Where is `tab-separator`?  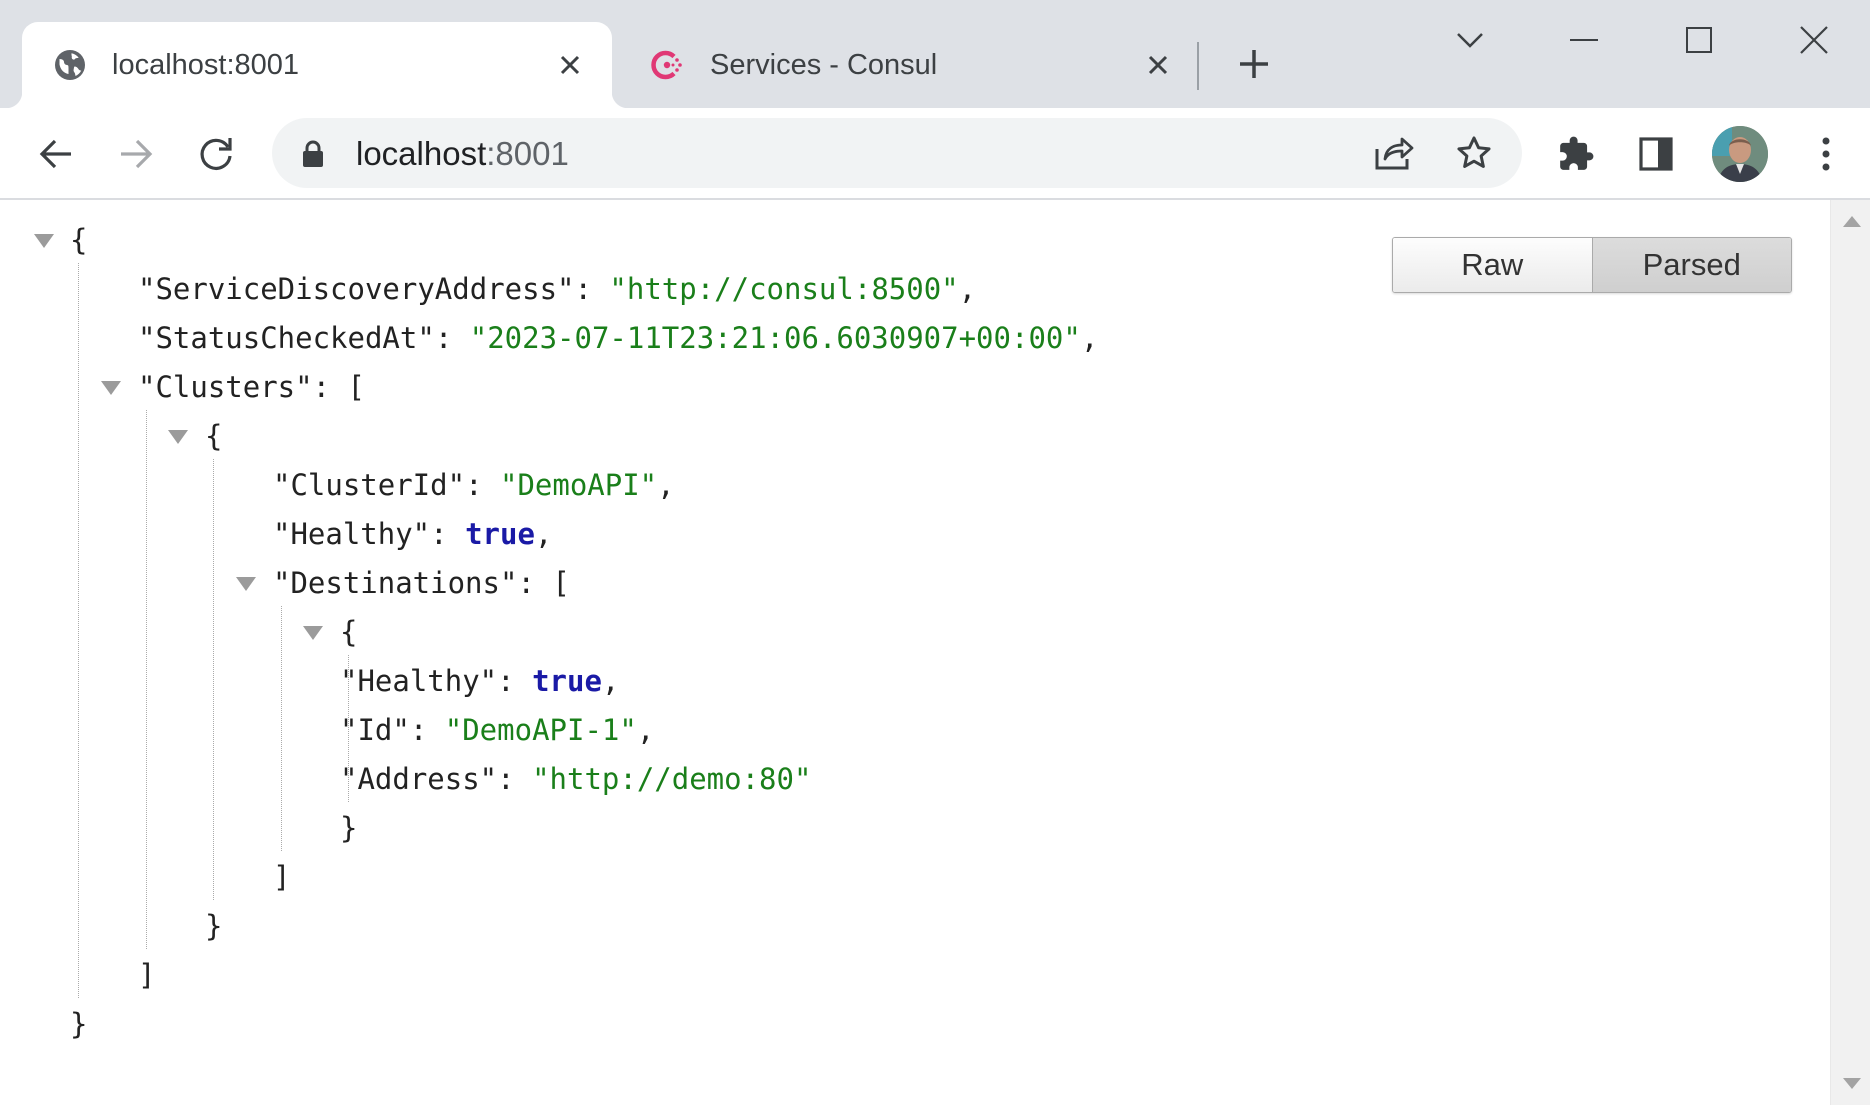
tab-separator is located at coordinates (1198, 66).